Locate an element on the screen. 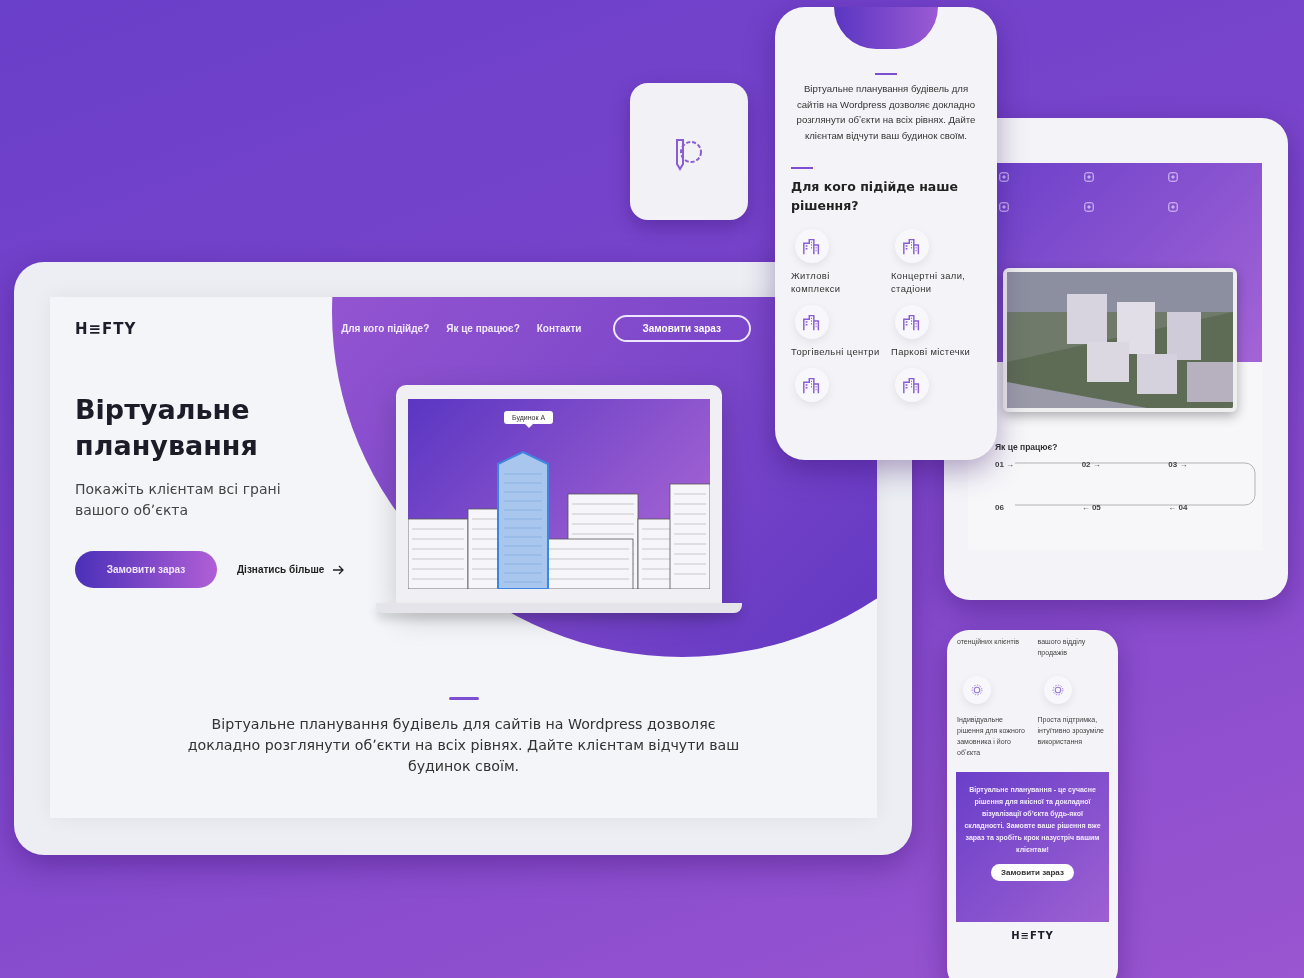 This screenshot has height=978, width=1304. hero-subtitle: Покажіть клієнтам всі грані вашого обʼєкта is located at coordinates (178, 500).